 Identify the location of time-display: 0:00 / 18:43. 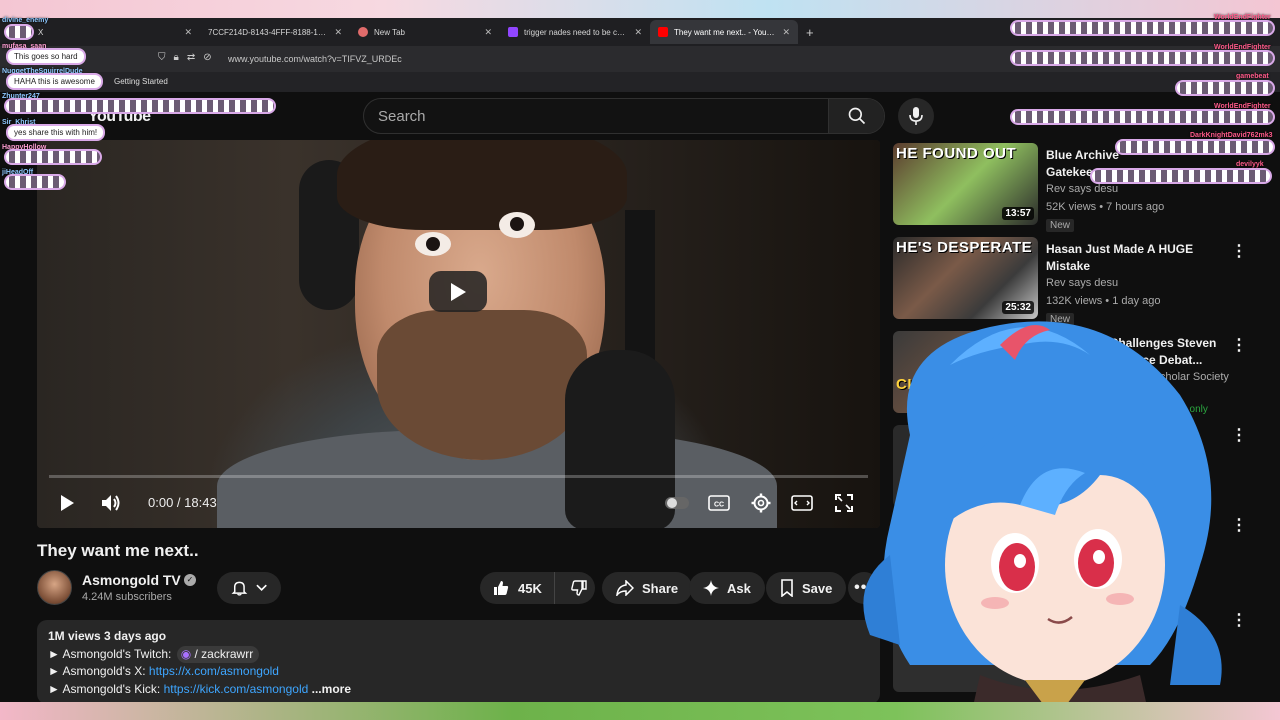
(182, 502).